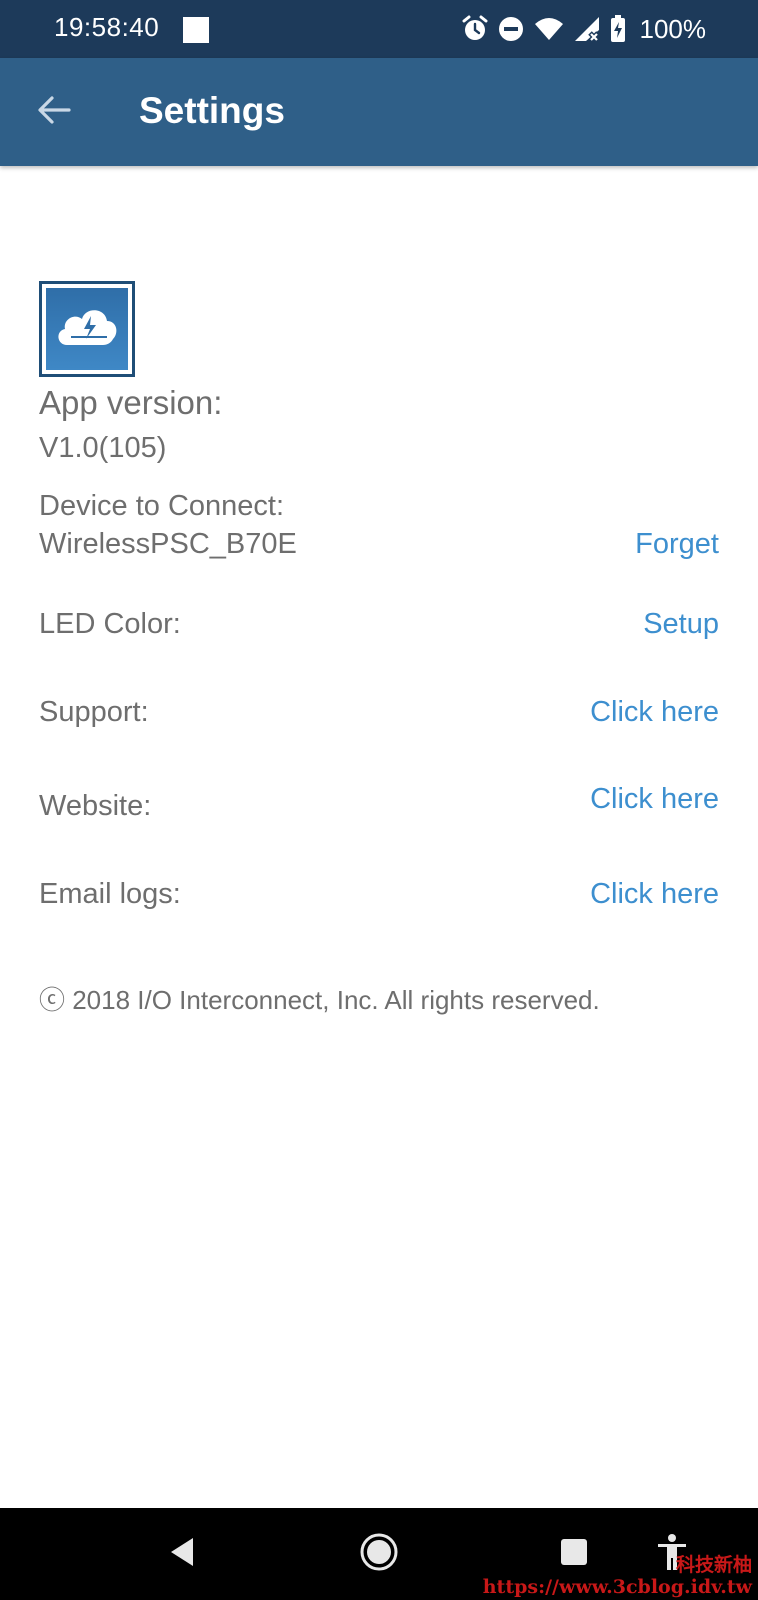  I want to click on nav-home-button, so click(379, 1554).